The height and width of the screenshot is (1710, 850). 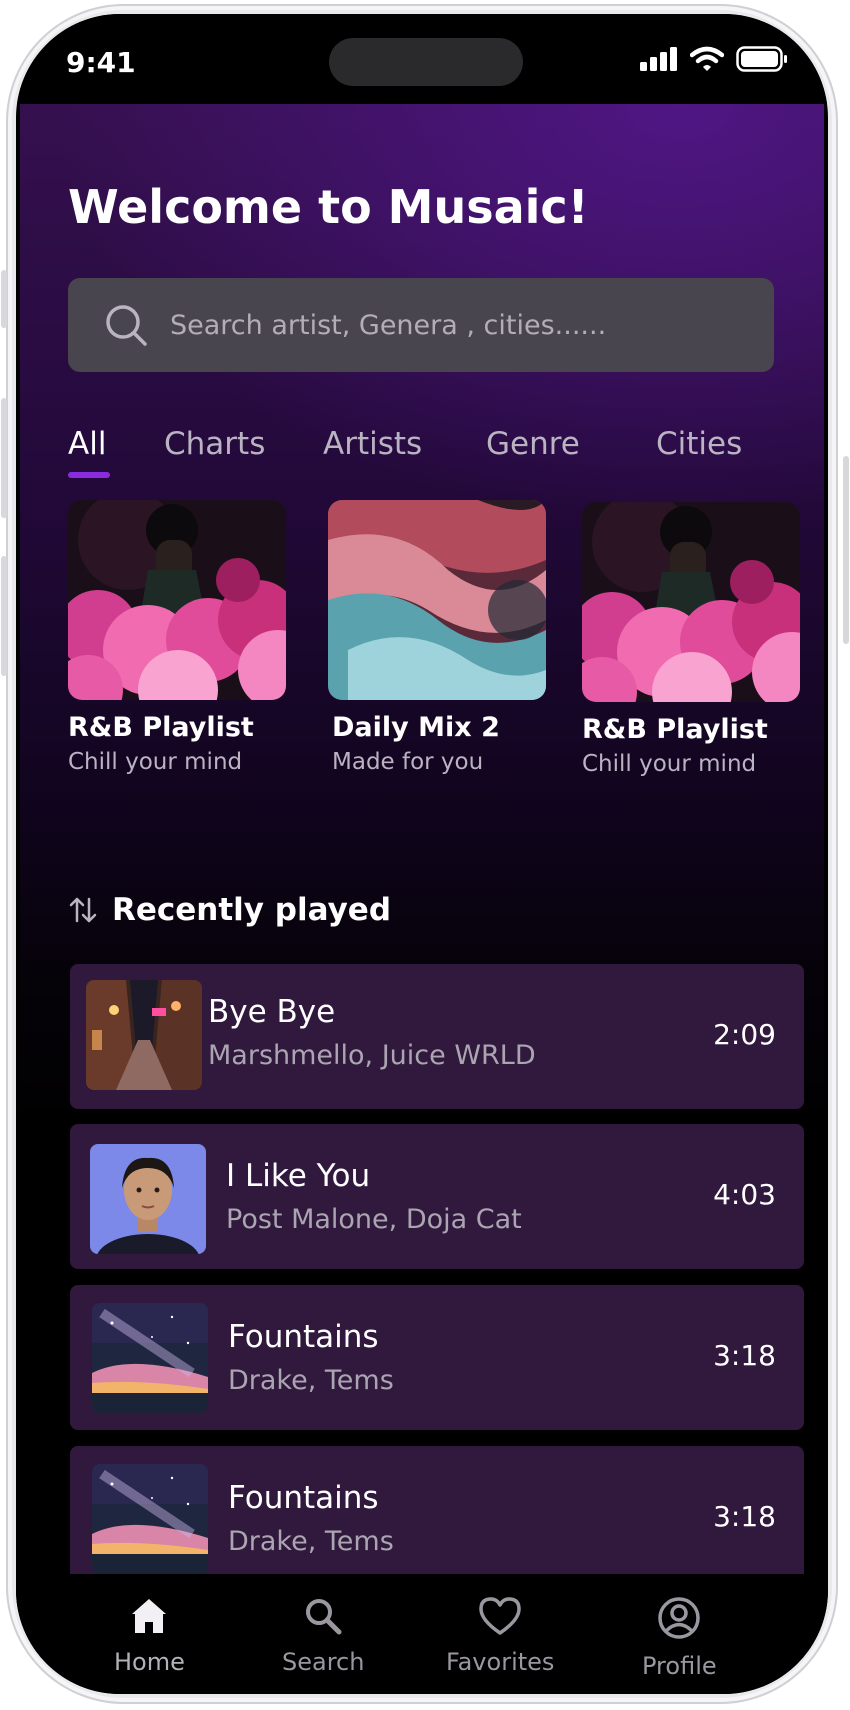 What do you see at coordinates (4, 458) in the screenshot?
I see `volume-up-button` at bounding box center [4, 458].